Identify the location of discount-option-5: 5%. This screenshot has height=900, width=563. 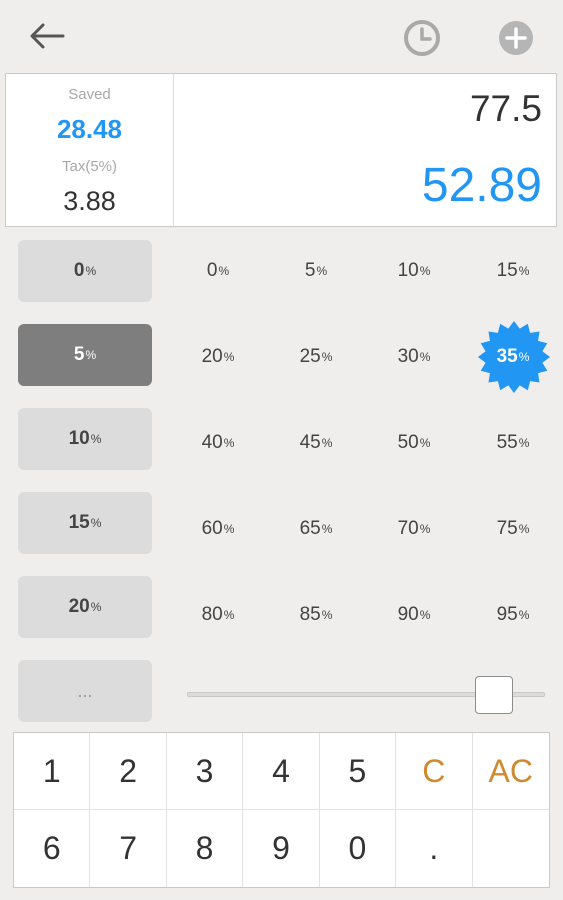
(316, 271).